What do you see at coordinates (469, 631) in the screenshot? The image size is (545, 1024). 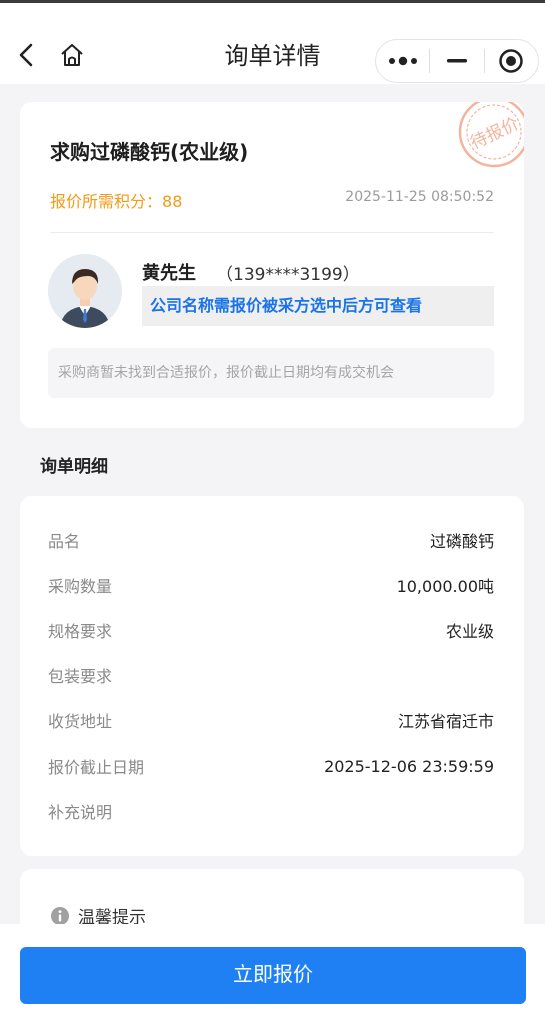 I see `detail-value: 农业级` at bounding box center [469, 631].